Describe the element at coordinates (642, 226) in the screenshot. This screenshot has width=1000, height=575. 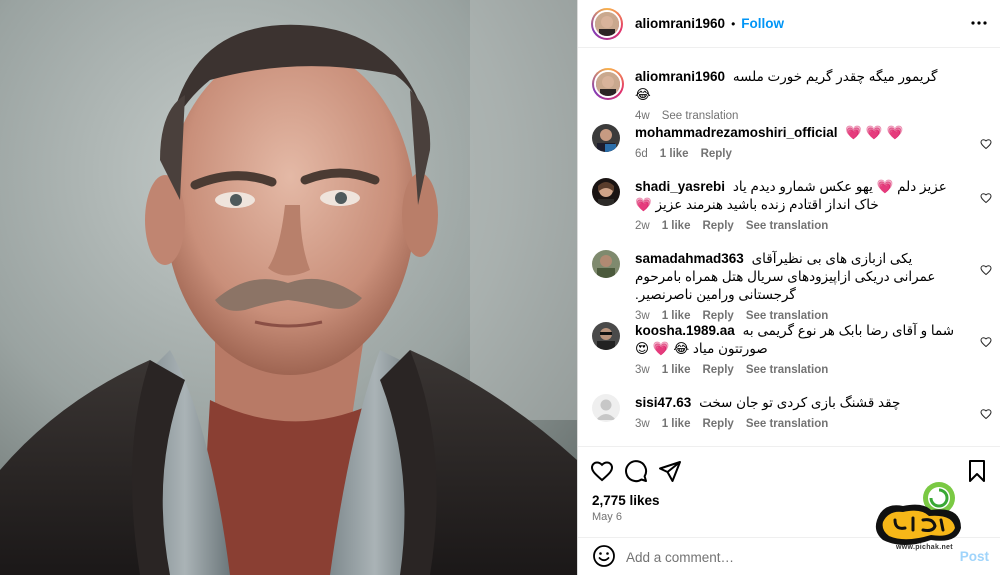
I see `comment-time: 2w` at that location.